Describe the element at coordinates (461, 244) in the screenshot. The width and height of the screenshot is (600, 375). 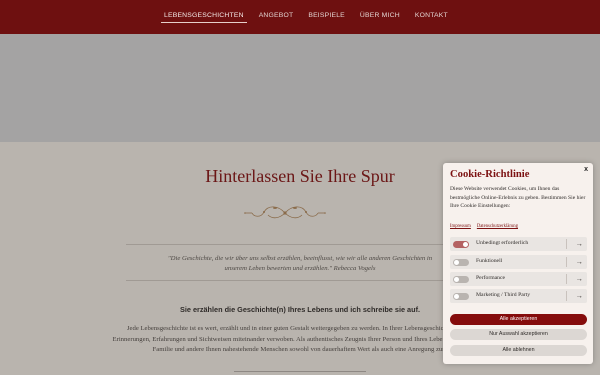
I see `necessary-toggle` at that location.